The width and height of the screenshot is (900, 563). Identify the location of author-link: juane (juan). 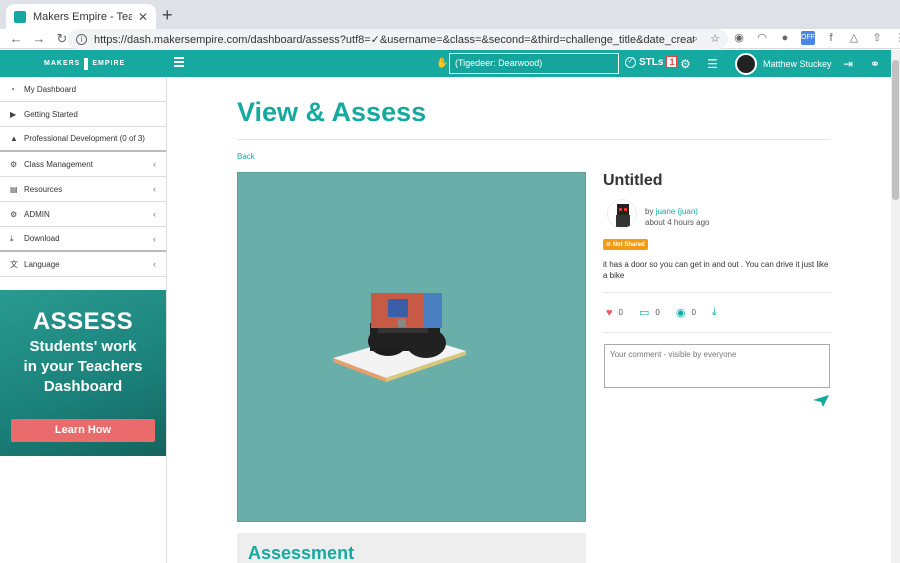
(677, 211).